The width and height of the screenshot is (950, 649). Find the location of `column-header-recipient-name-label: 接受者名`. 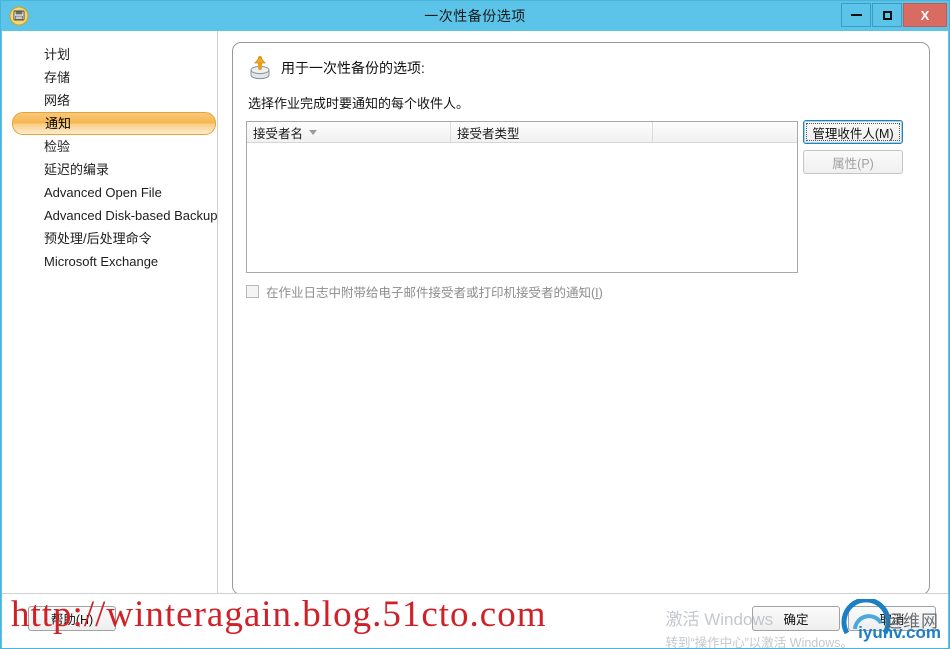

column-header-recipient-name-label: 接受者名 is located at coordinates (278, 133).